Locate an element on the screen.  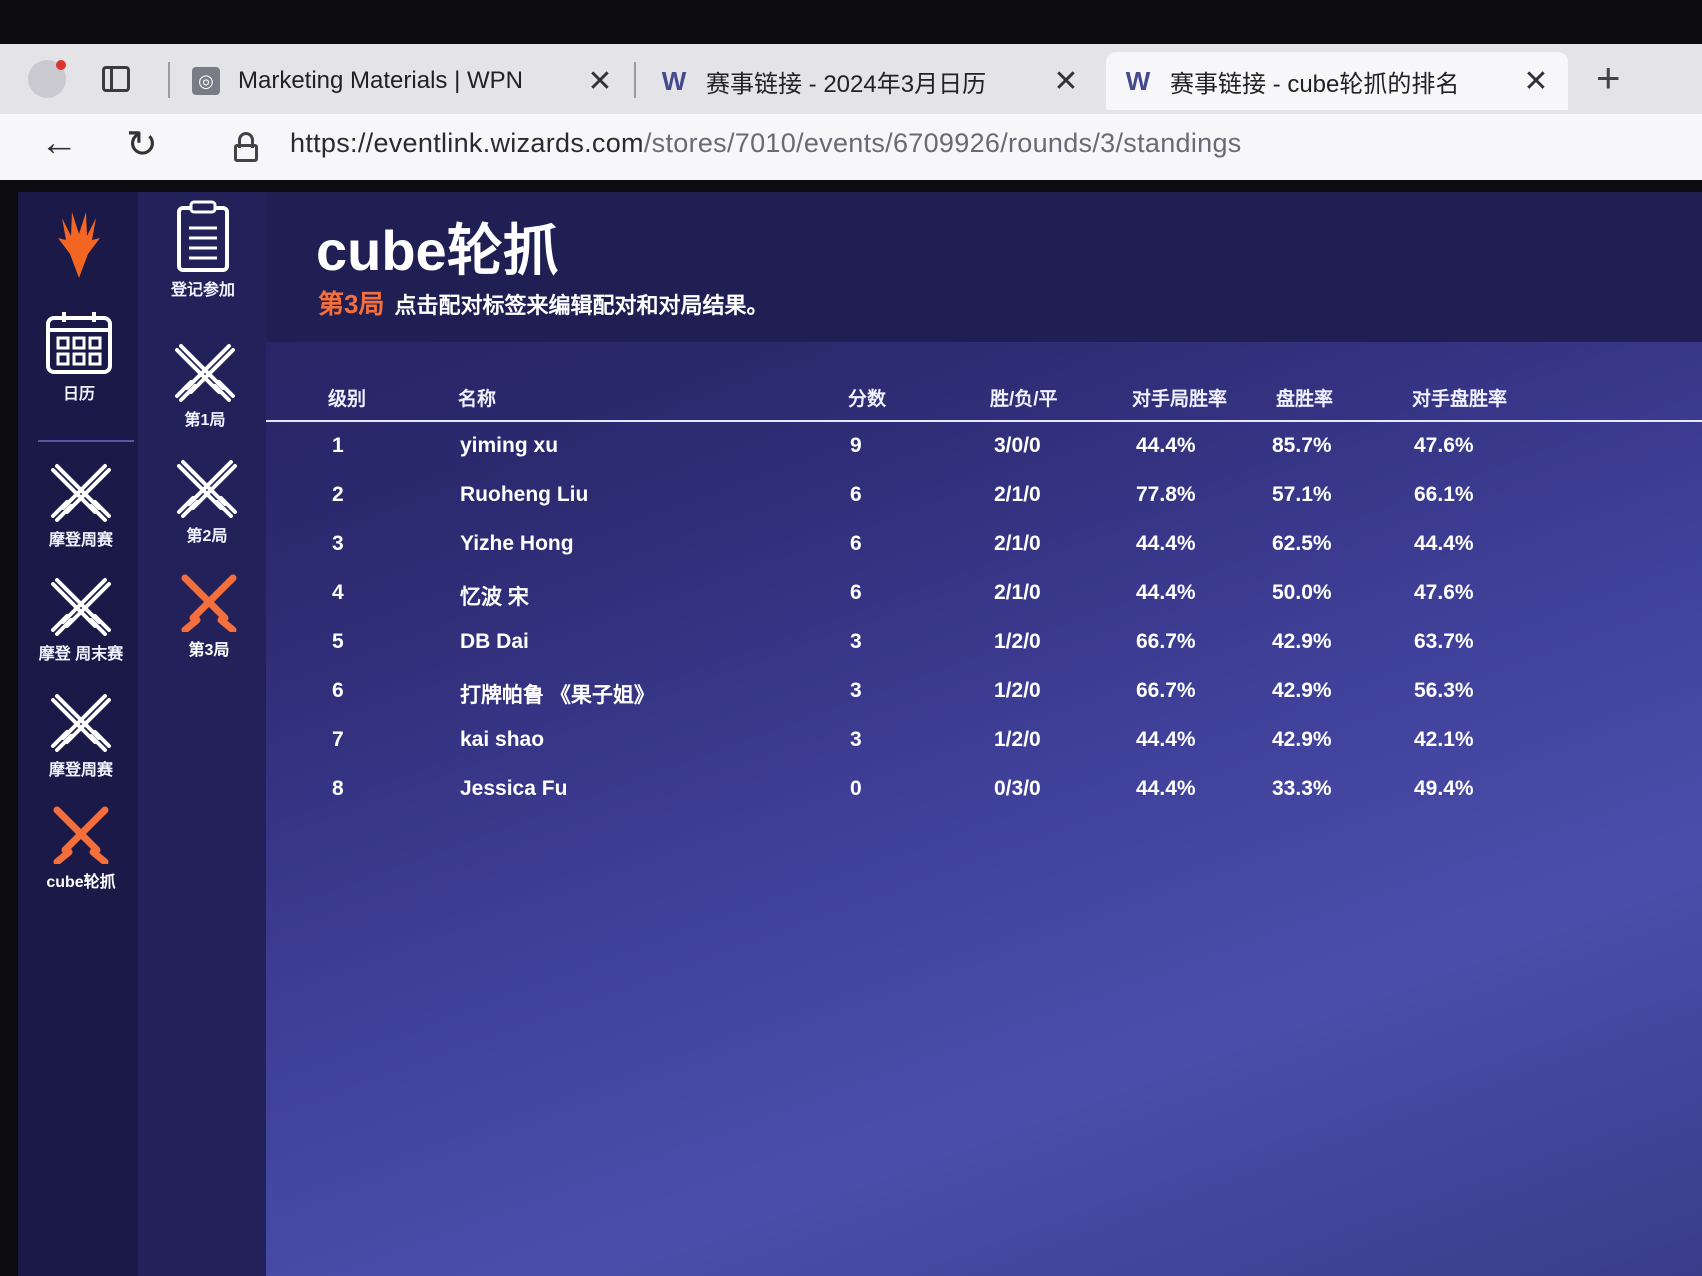
subnav-item-label: 第1局 is located at coordinates (205, 420).